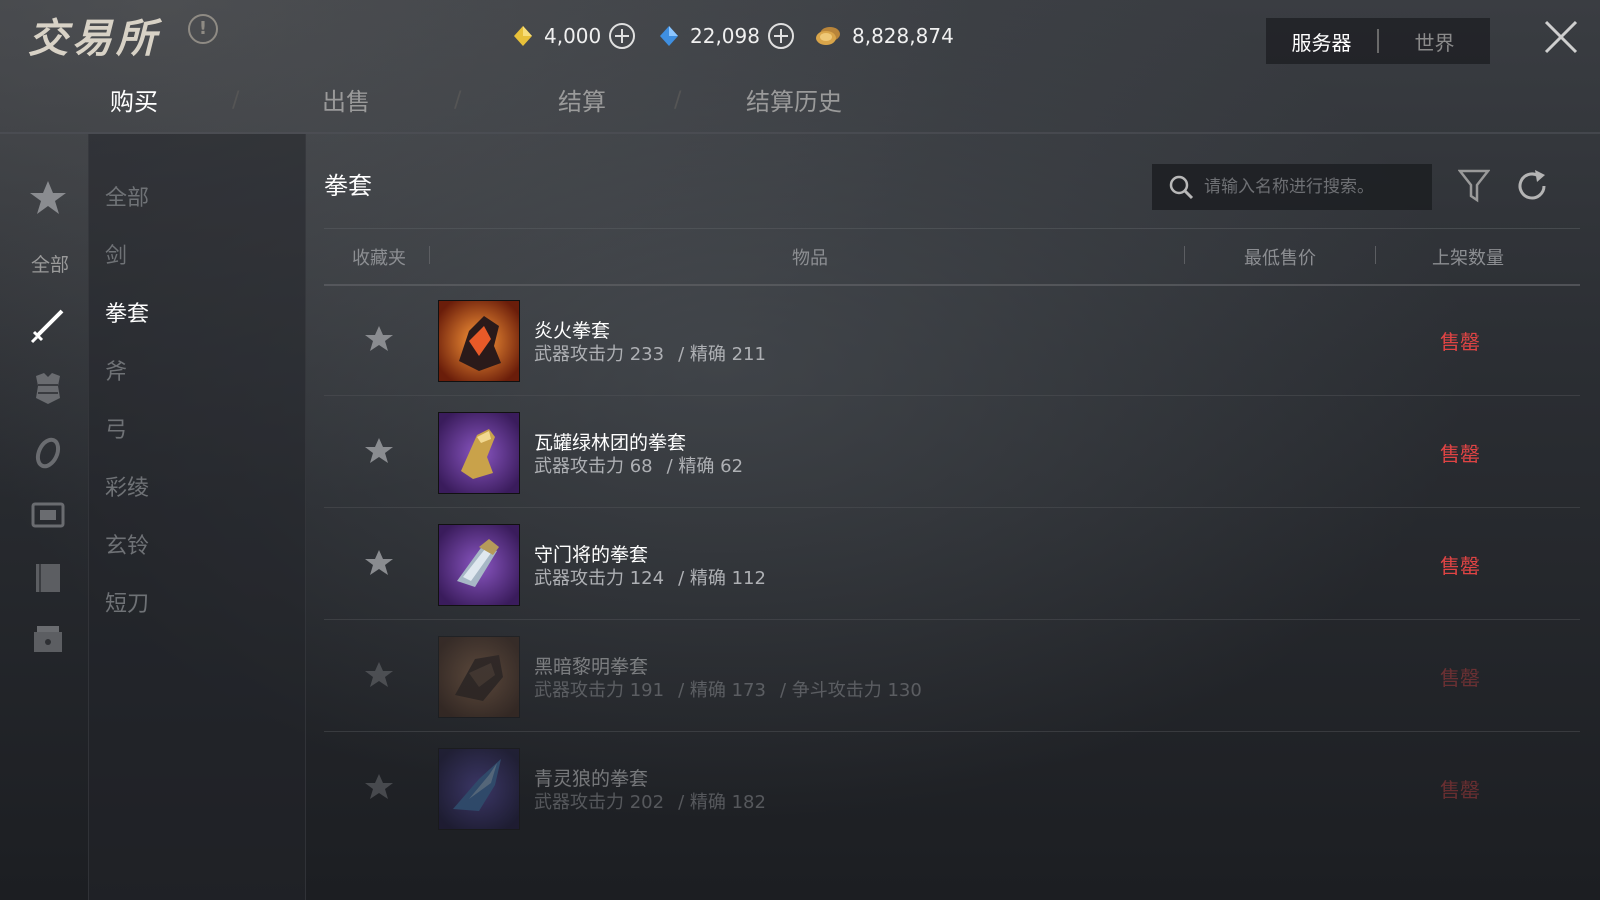 This screenshot has width=1600, height=900. I want to click on column-lowest-price: 最低售价, so click(1280, 257).